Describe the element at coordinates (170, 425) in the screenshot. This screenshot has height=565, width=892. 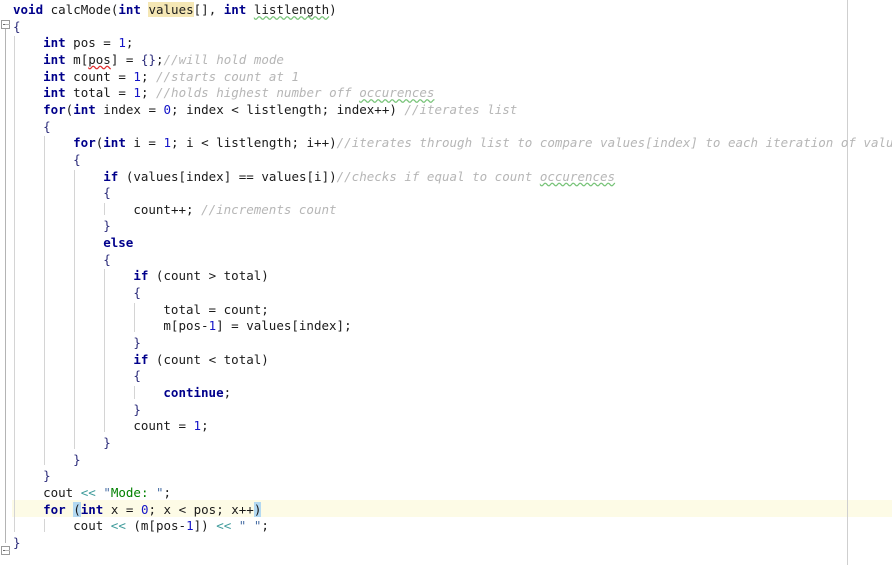
I see `code-line: count = 1;` at that location.